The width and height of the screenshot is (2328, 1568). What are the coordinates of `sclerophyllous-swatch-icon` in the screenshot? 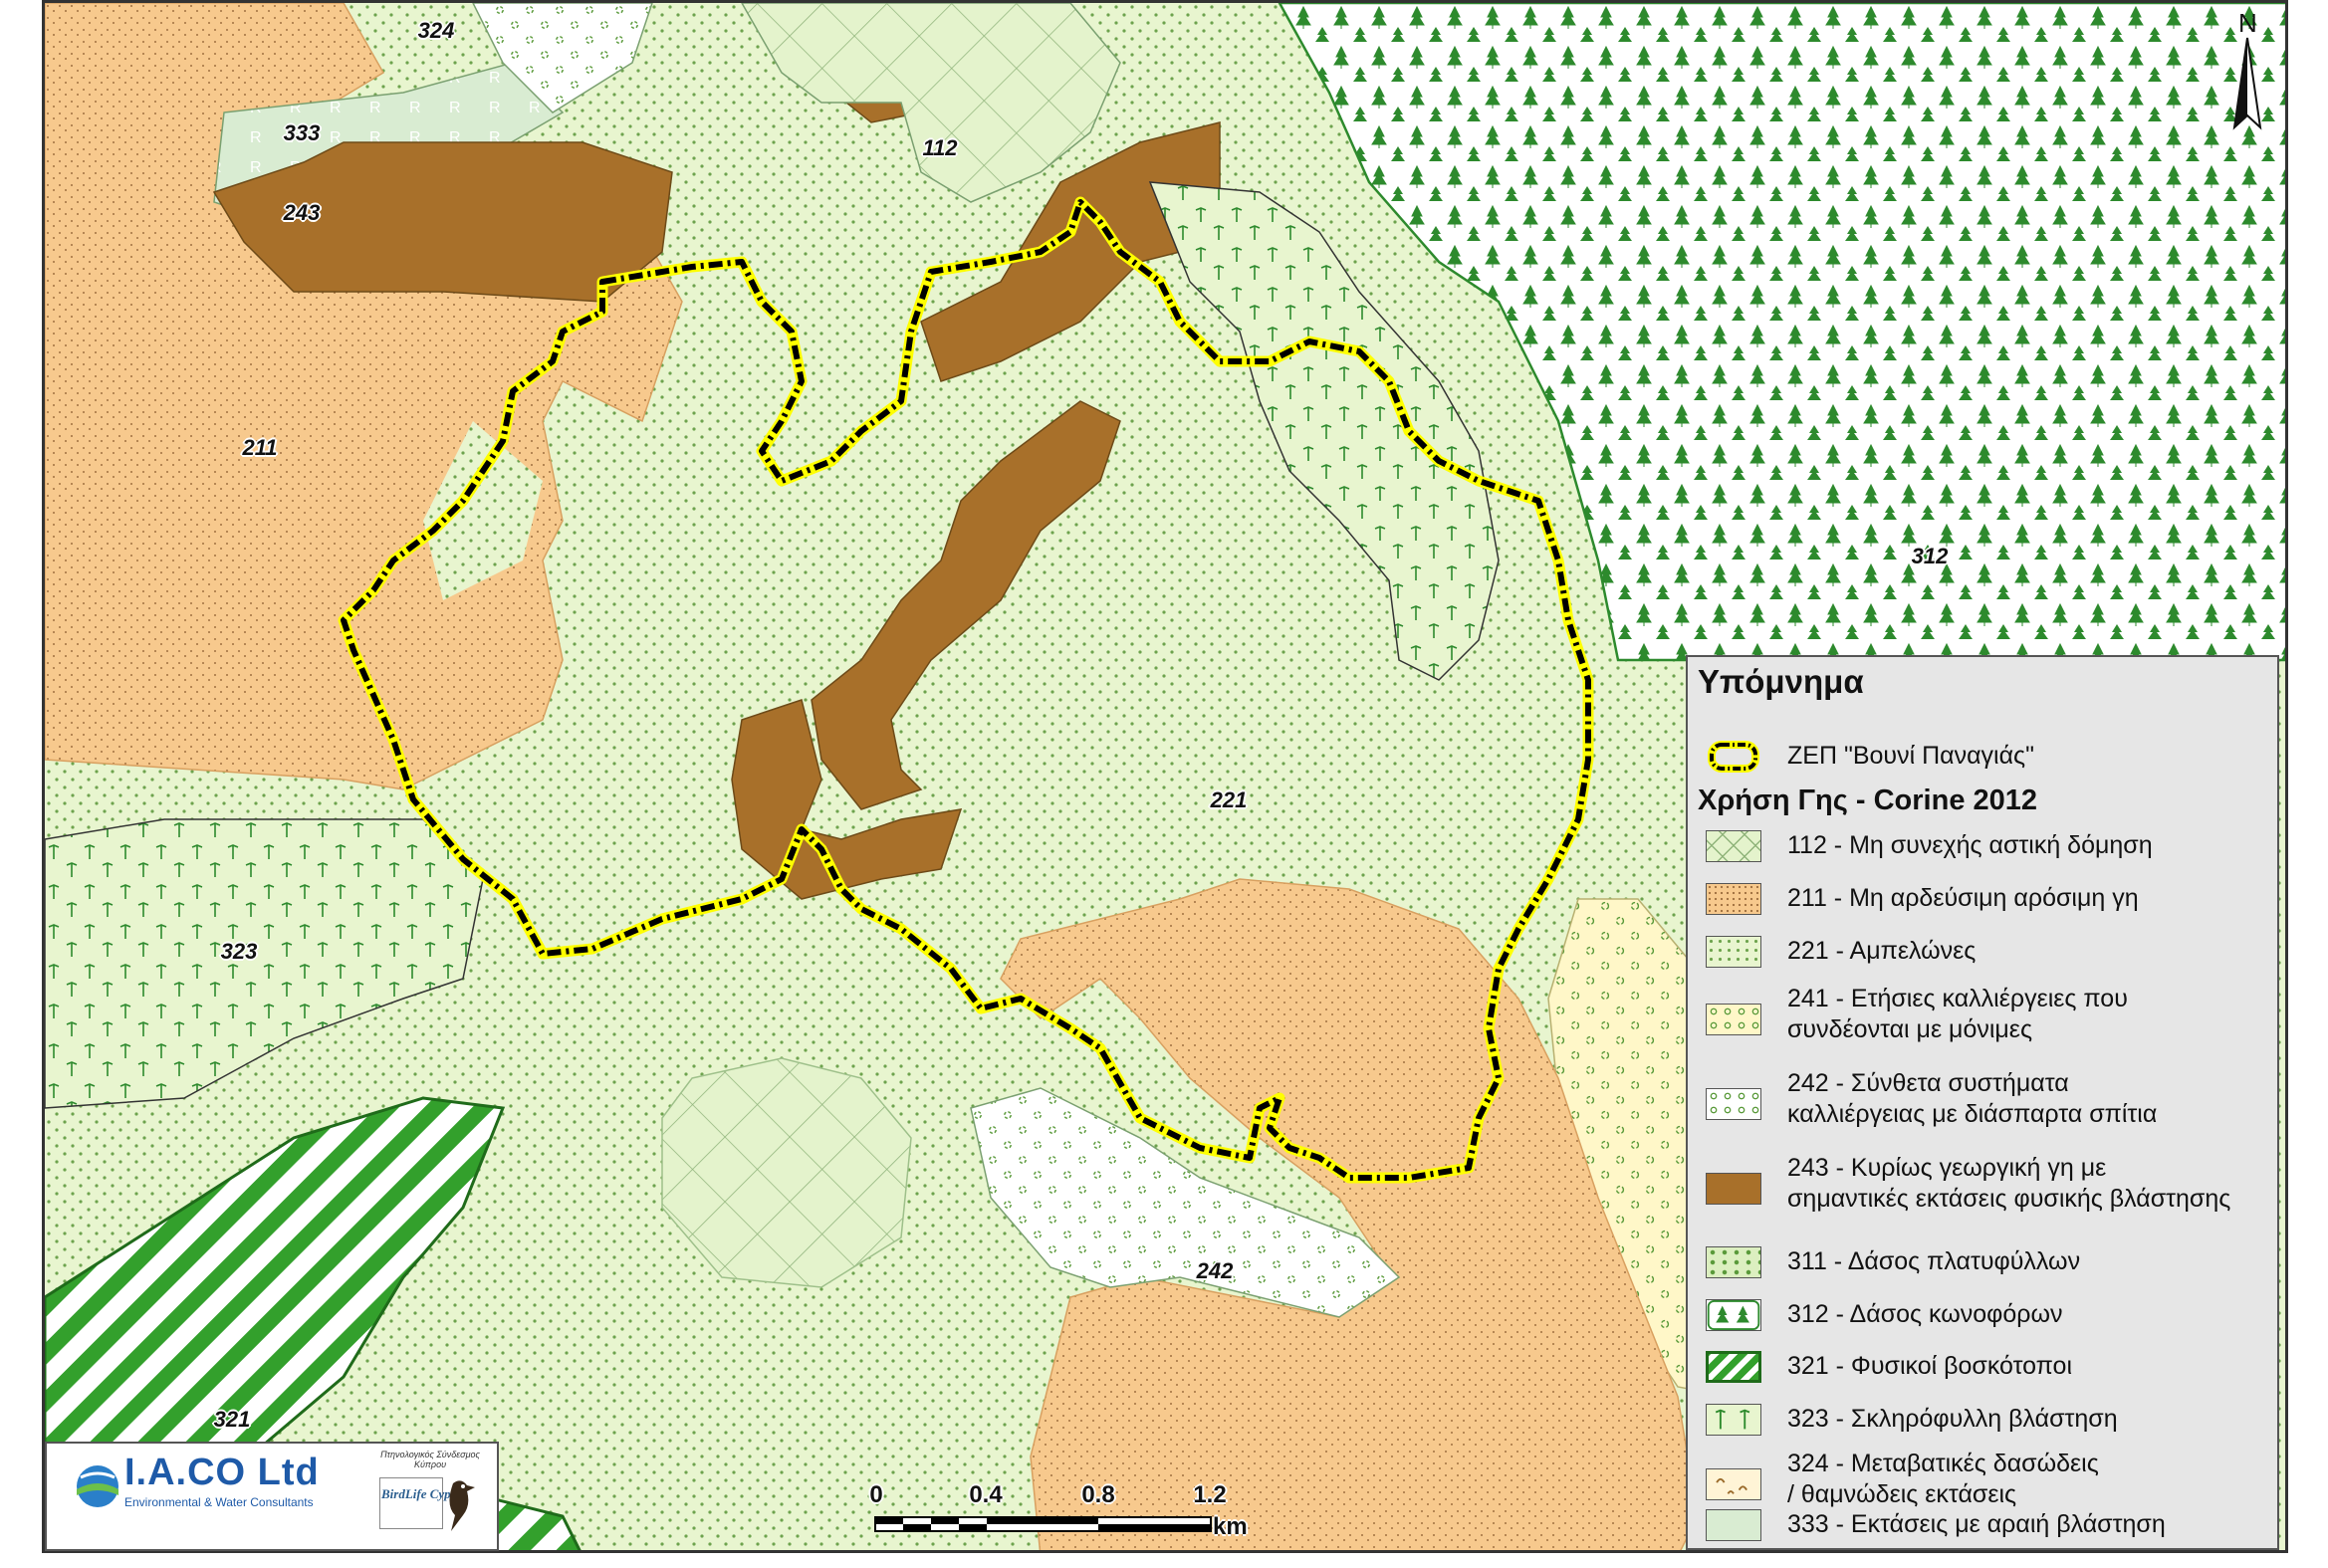 It's located at (1733, 1420).